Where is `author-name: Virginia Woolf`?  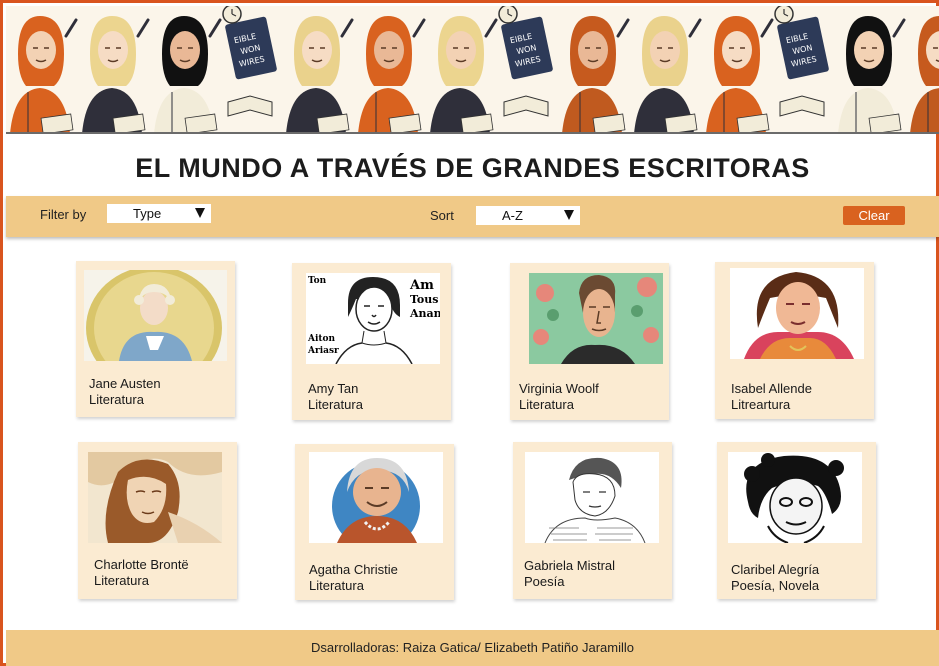
author-name: Virginia Woolf is located at coordinates (559, 388).